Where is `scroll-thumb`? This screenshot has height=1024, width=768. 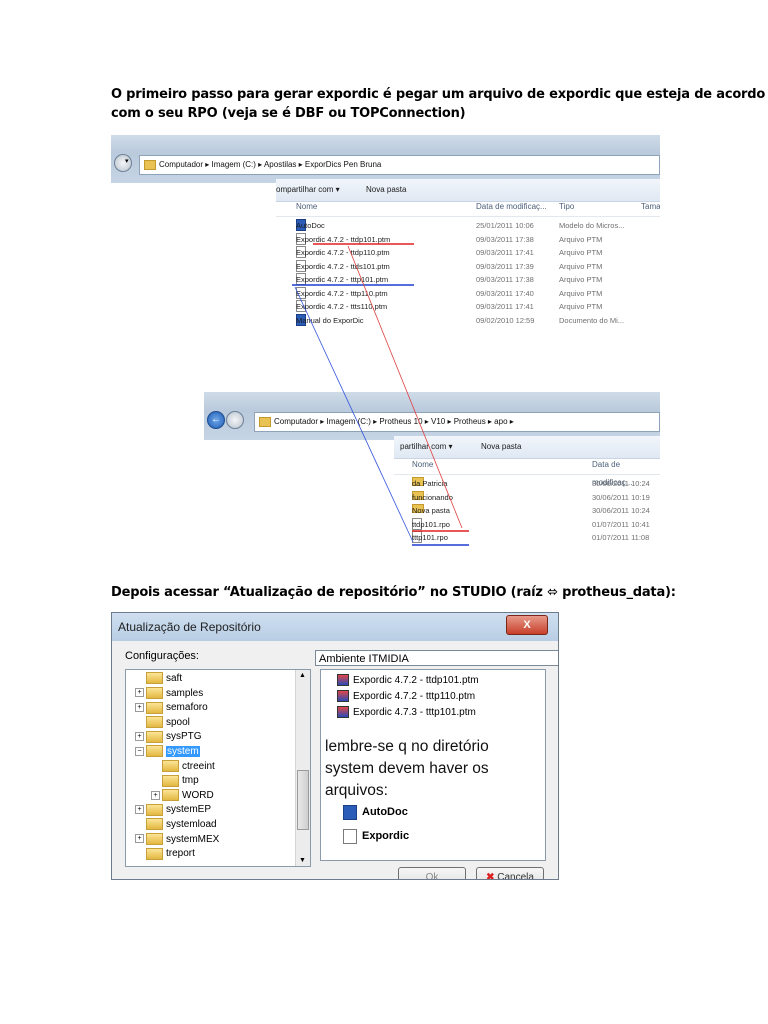 scroll-thumb is located at coordinates (303, 800).